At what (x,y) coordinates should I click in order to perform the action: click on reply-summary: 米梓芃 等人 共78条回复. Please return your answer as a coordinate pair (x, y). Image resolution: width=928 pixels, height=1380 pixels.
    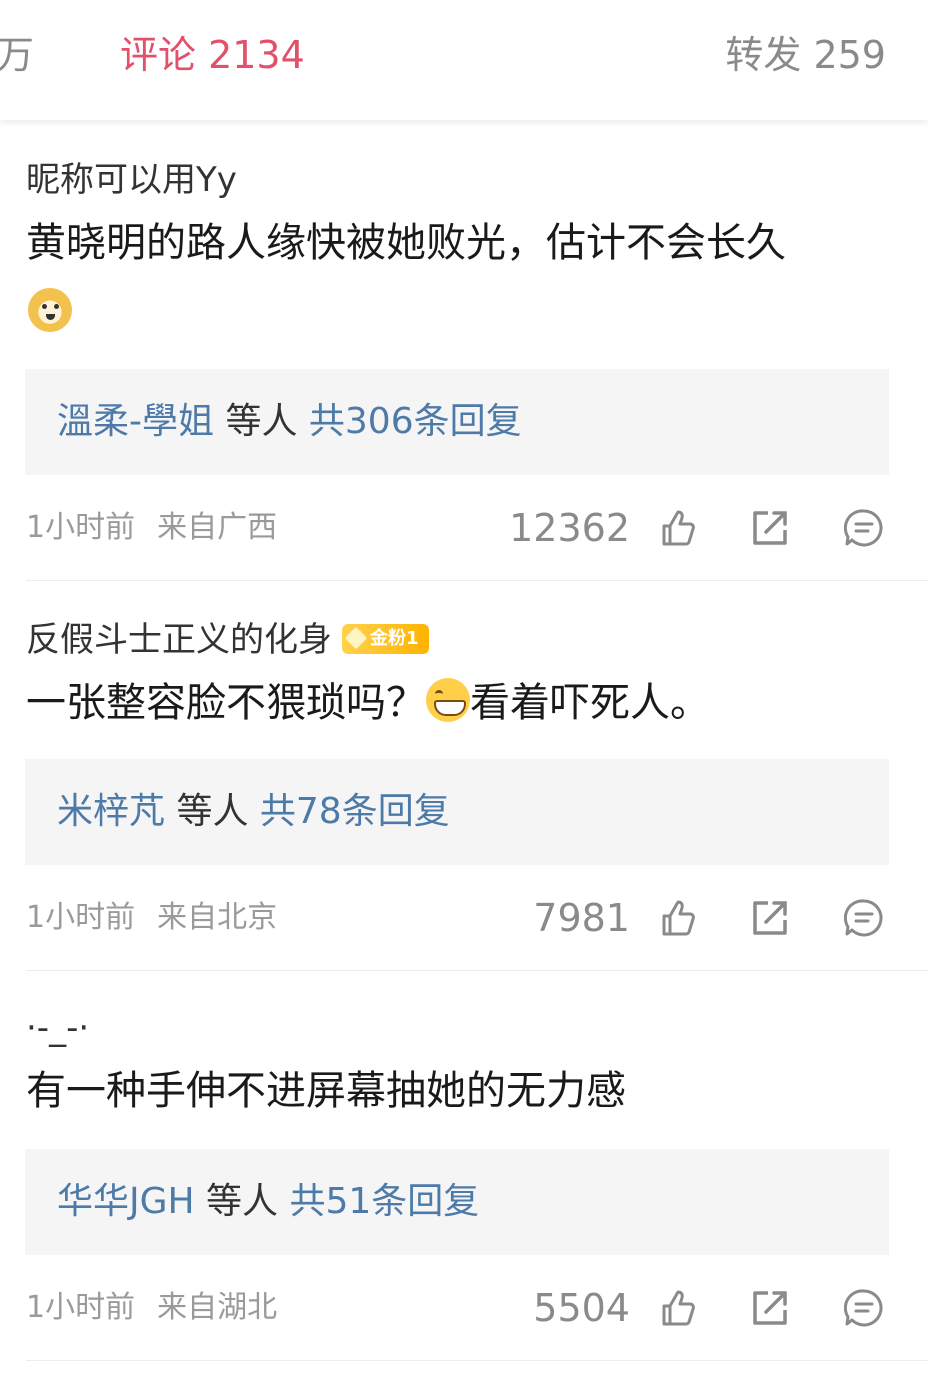
    Looking at the image, I should click on (457, 812).